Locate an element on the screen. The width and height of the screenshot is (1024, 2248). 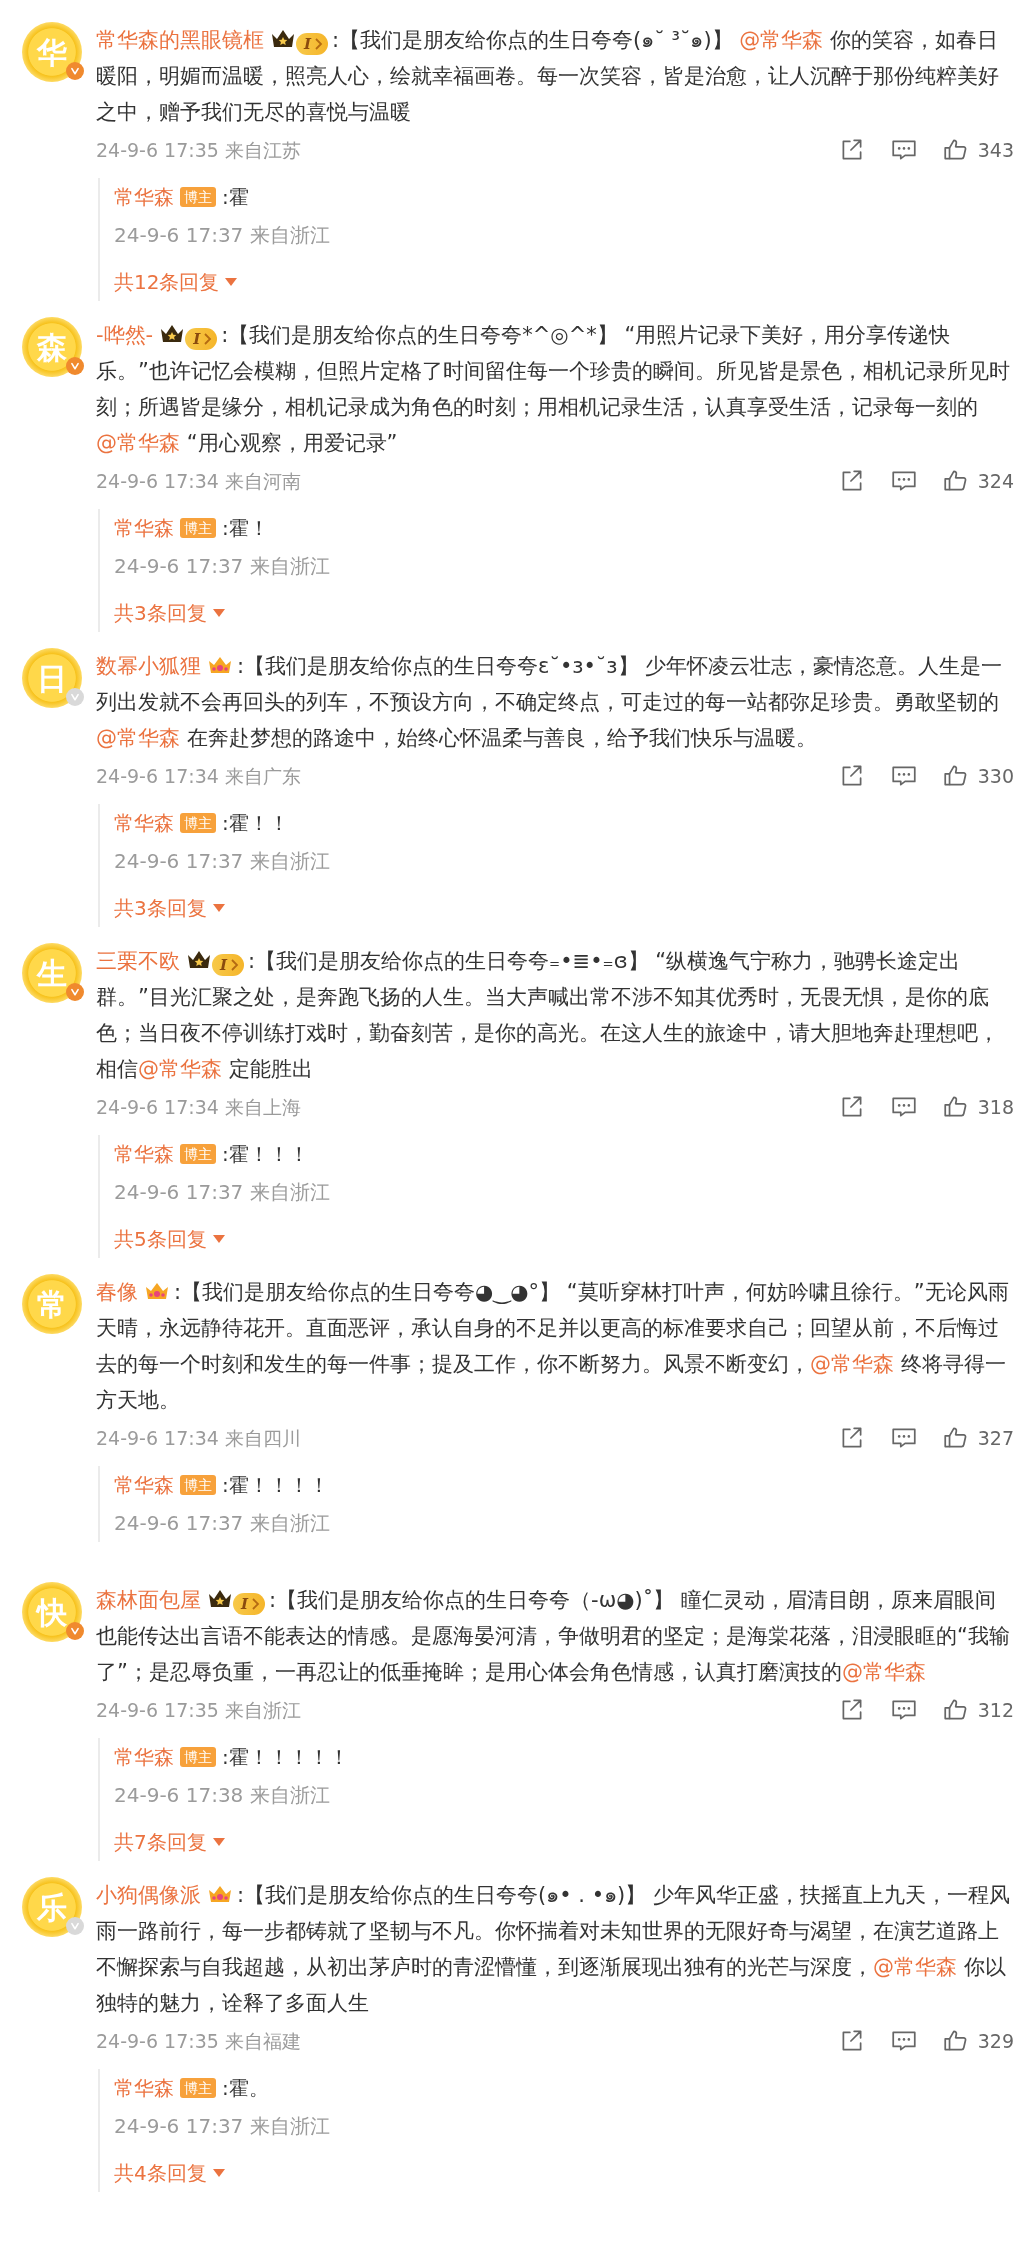
timestamp: 24-9-6 17:34 来自上海 is located at coordinates (198, 1107).